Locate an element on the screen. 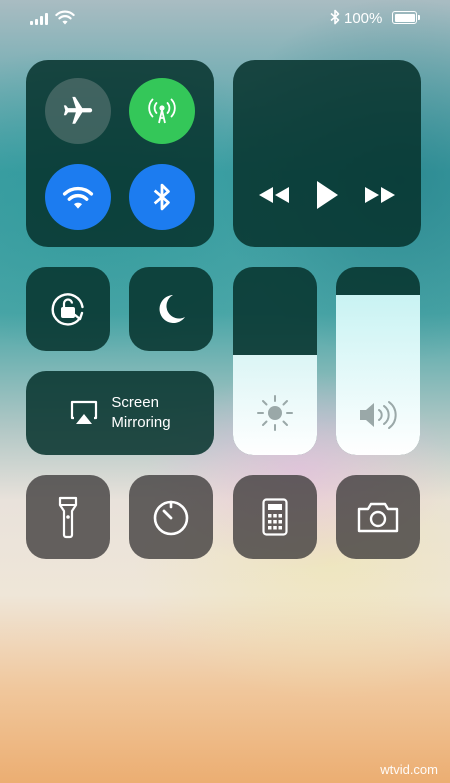 Image resolution: width=450 pixels, height=783 pixels. moon-icon is located at coordinates (172, 309).